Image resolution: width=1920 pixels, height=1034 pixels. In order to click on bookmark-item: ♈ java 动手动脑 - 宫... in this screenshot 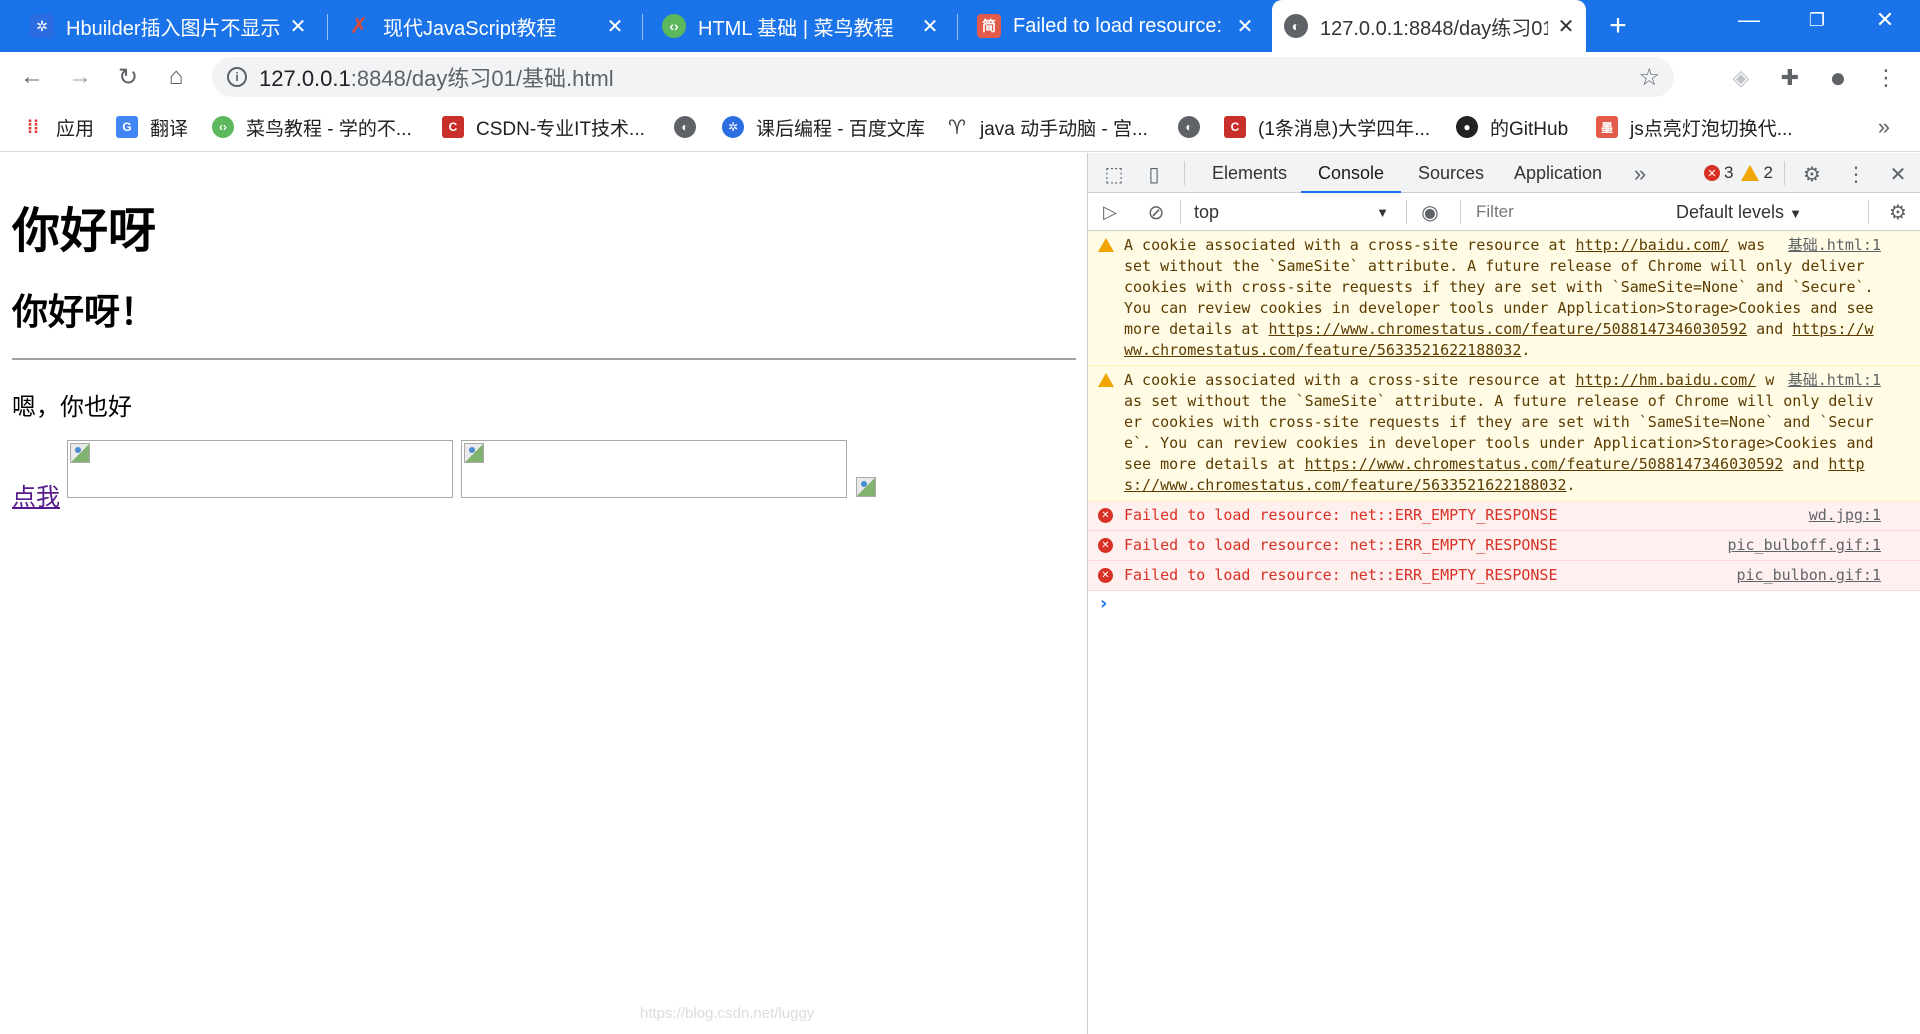, I will do `click(1047, 127)`.